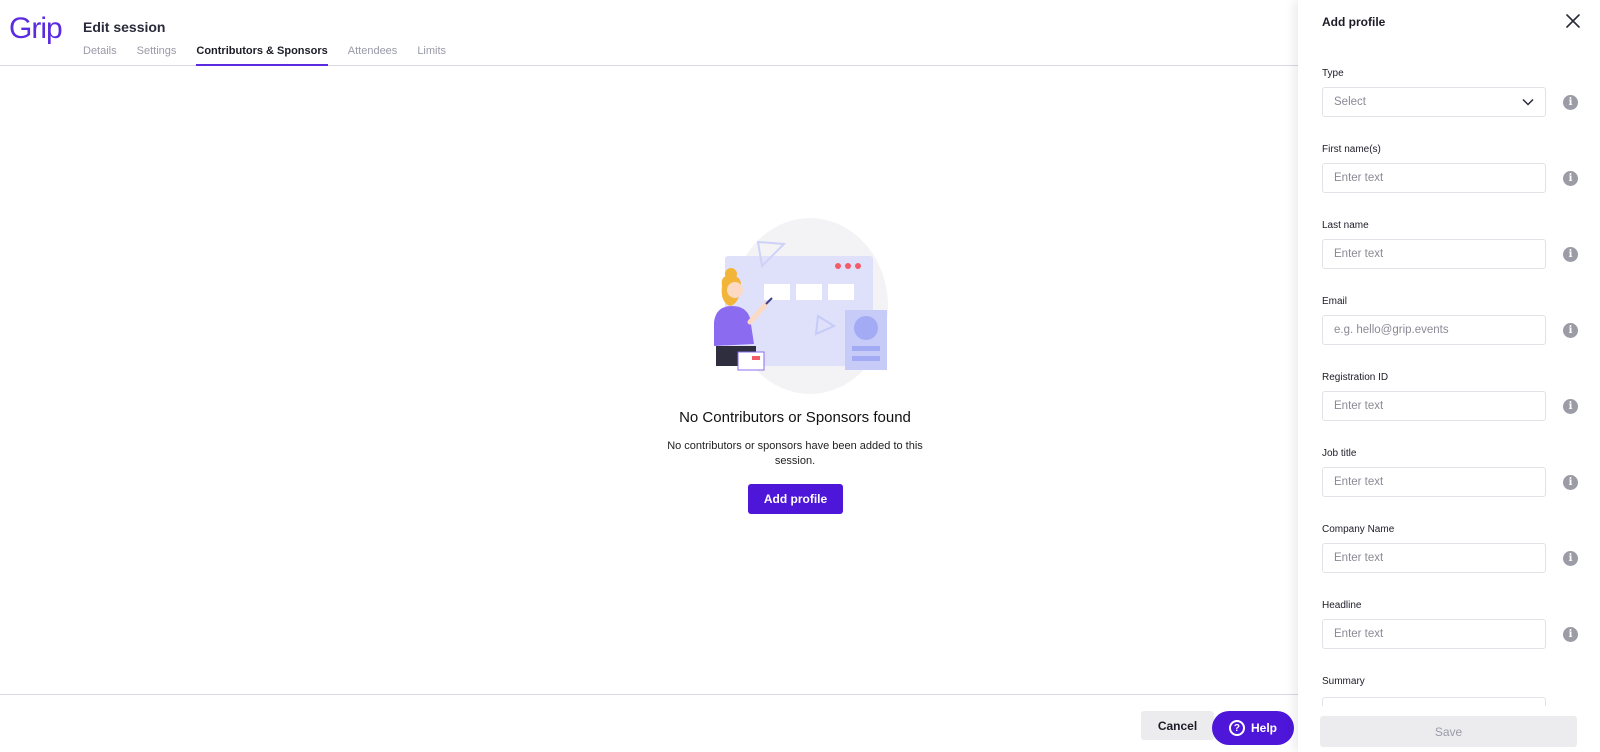 The image size is (1600, 752). Describe the element at coordinates (1342, 605) in the screenshot. I see `headline-label: Headline` at that location.